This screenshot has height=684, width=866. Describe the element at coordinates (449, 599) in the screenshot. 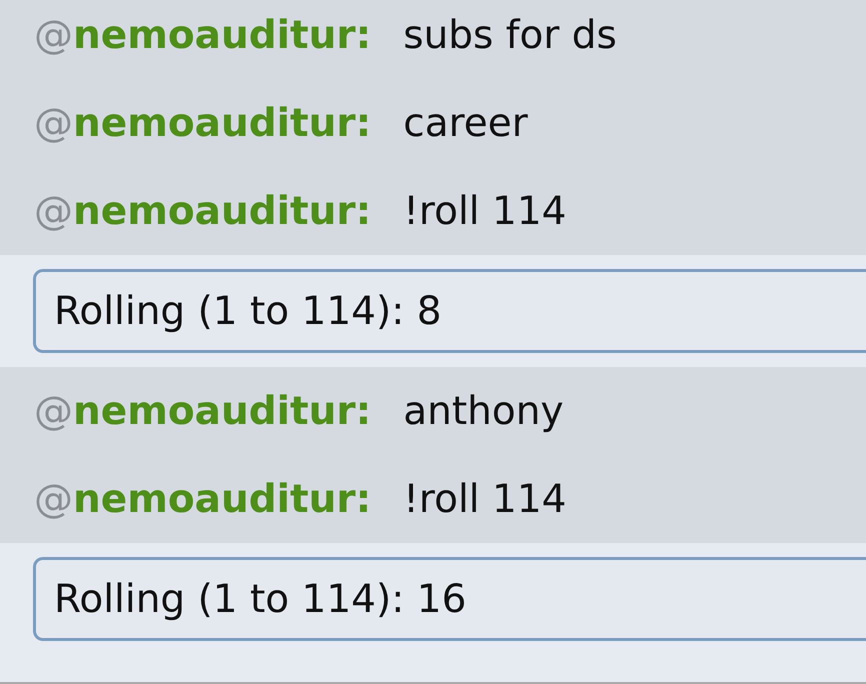

I see `roll-result: Rolling (1 to 114): 16` at that location.